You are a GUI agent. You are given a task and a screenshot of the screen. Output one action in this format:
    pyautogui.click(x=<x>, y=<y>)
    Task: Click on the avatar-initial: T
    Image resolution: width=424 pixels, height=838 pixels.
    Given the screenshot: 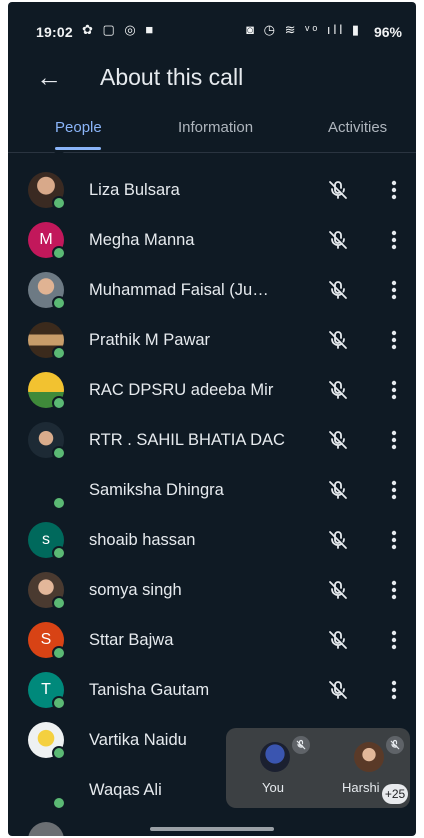 What is the action you would take?
    pyautogui.click(x=46, y=689)
    